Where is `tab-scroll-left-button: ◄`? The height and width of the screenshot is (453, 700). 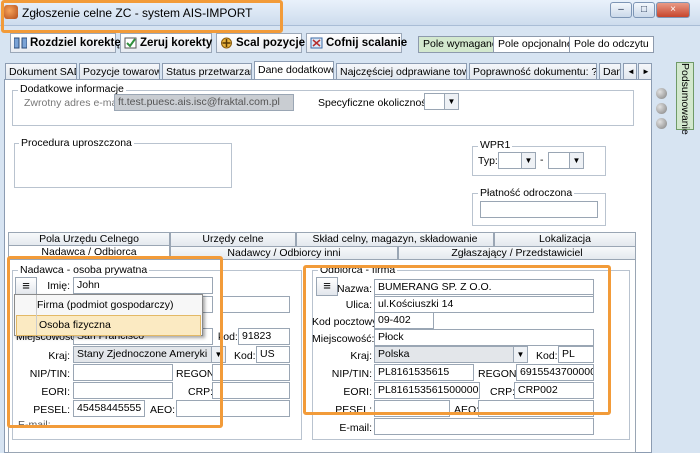
tab-scroll-left-button: ◄ is located at coordinates (630, 71).